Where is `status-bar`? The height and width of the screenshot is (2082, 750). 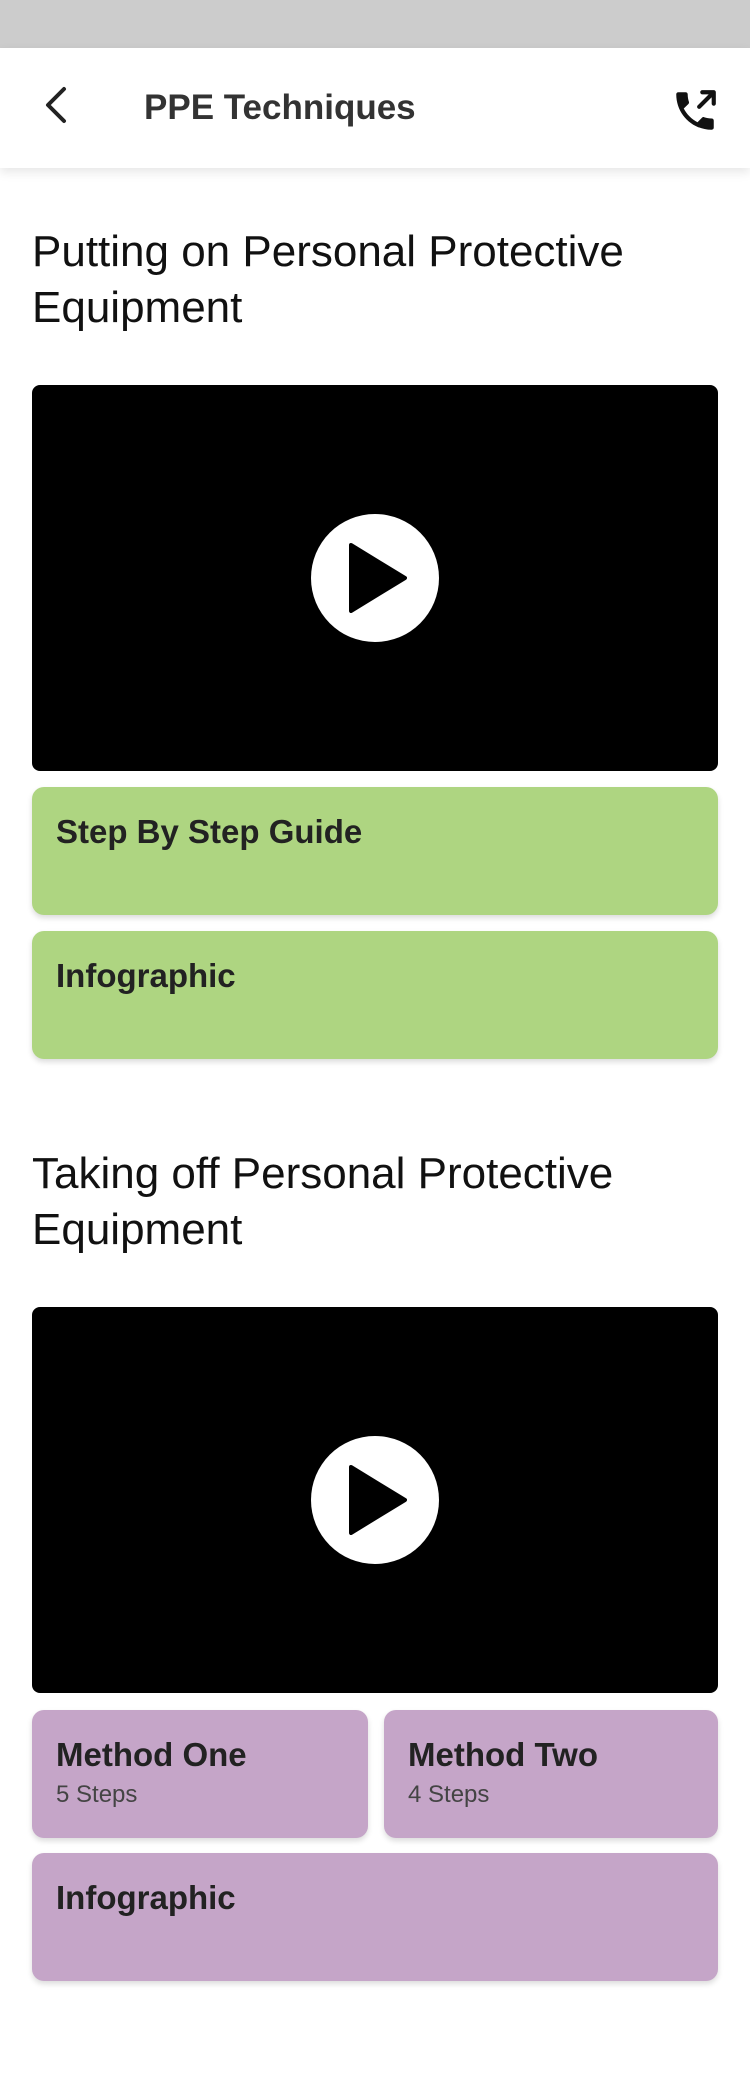 status-bar is located at coordinates (375, 24).